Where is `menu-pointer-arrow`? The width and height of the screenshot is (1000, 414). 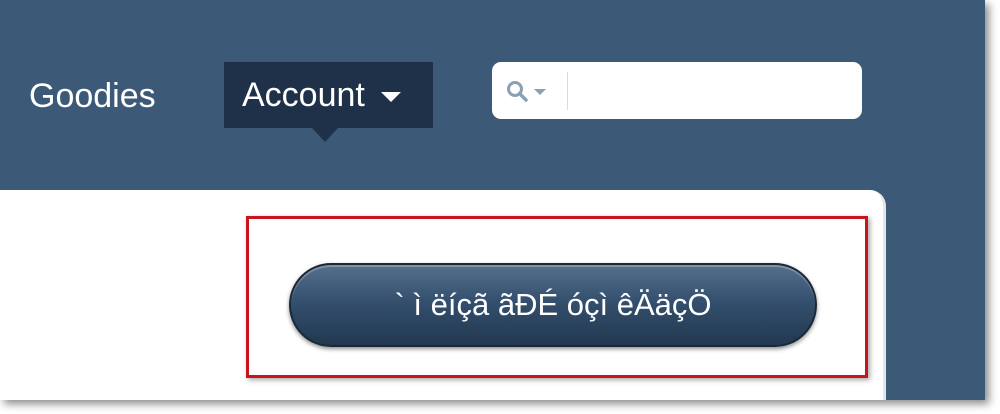 menu-pointer-arrow is located at coordinates (325, 135).